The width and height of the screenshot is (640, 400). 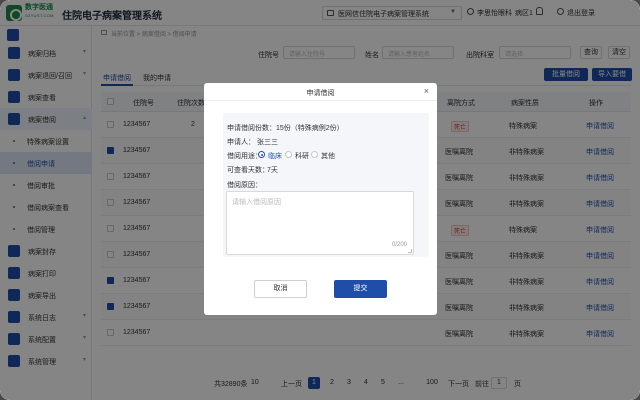 What do you see at coordinates (328, 156) in the screenshot?
I see `purpose-option-other: 其他` at bounding box center [328, 156].